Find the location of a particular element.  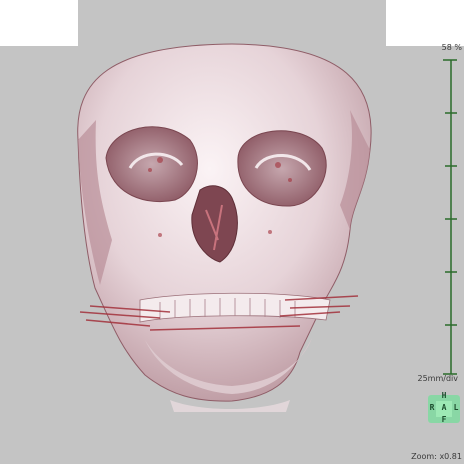

orientation-bottom-label: F is located at coordinates (444, 419).